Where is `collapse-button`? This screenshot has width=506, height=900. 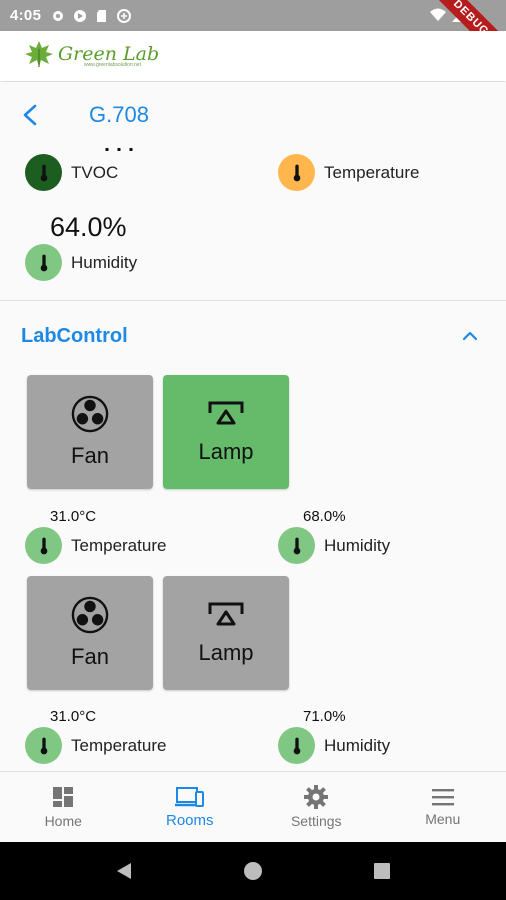 collapse-button is located at coordinates (470, 336).